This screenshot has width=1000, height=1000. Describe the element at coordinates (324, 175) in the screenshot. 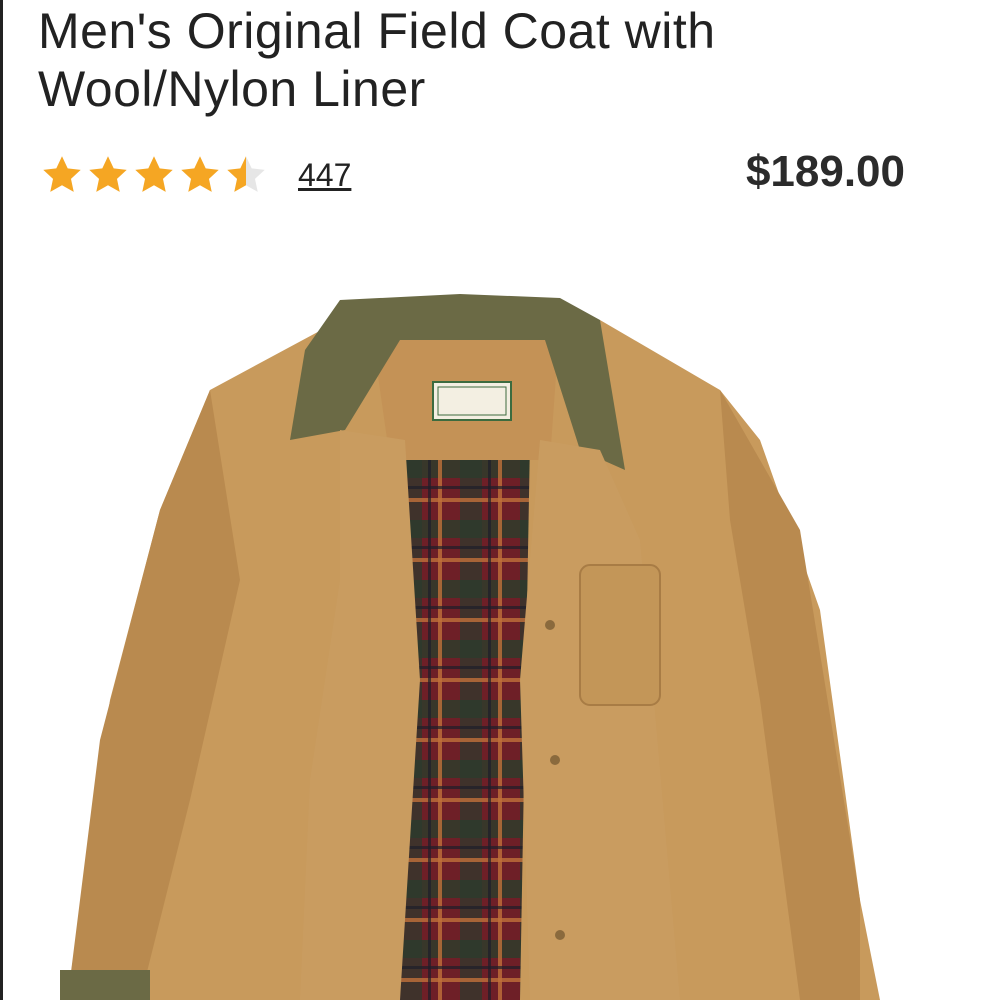

I see `review-count-link: 447` at that location.